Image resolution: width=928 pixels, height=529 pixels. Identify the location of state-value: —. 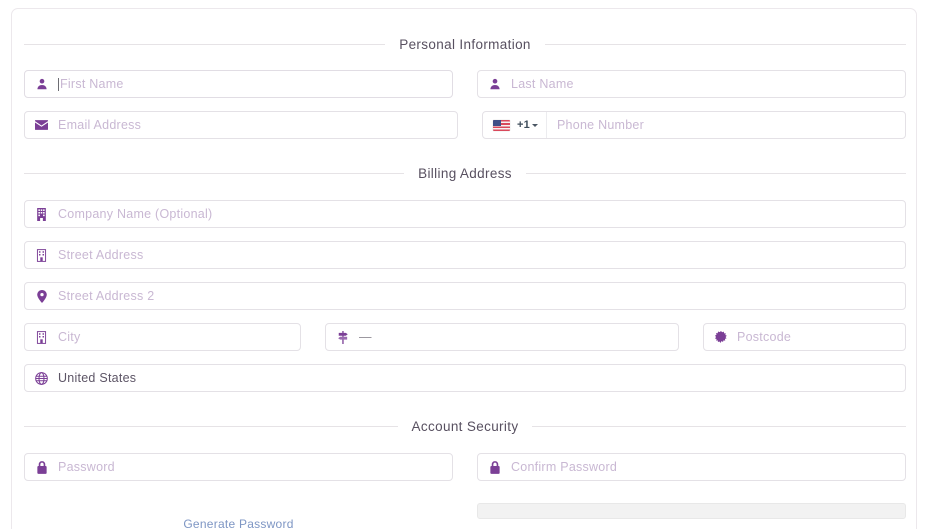
(365, 336).